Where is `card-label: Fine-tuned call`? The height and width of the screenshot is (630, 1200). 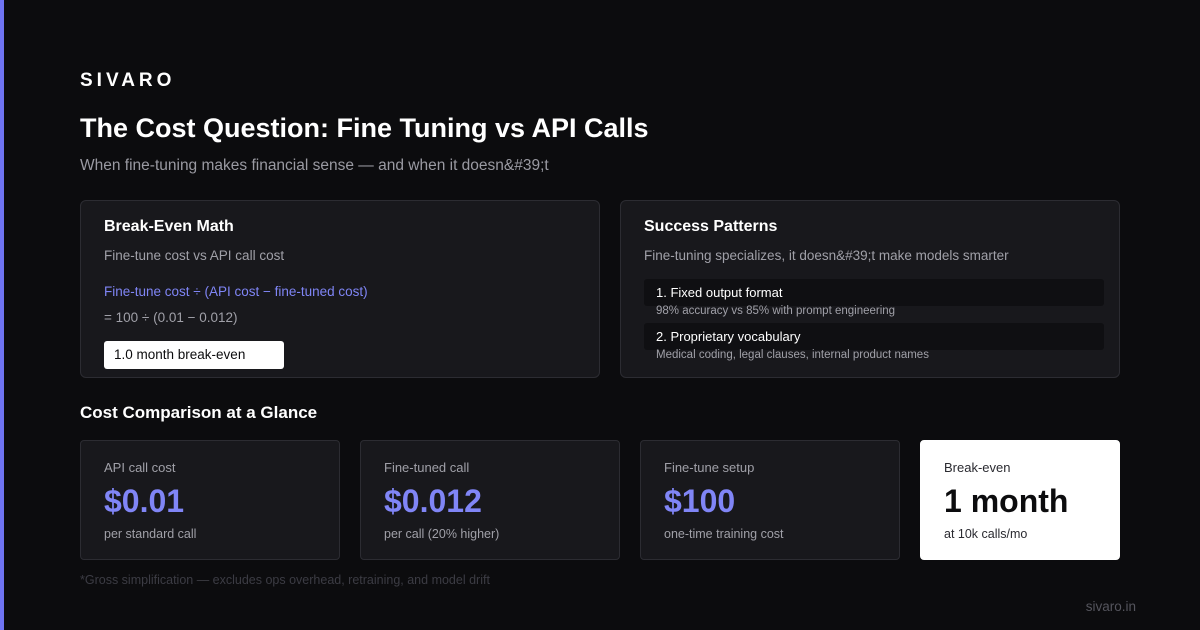
card-label: Fine-tuned call is located at coordinates (427, 467).